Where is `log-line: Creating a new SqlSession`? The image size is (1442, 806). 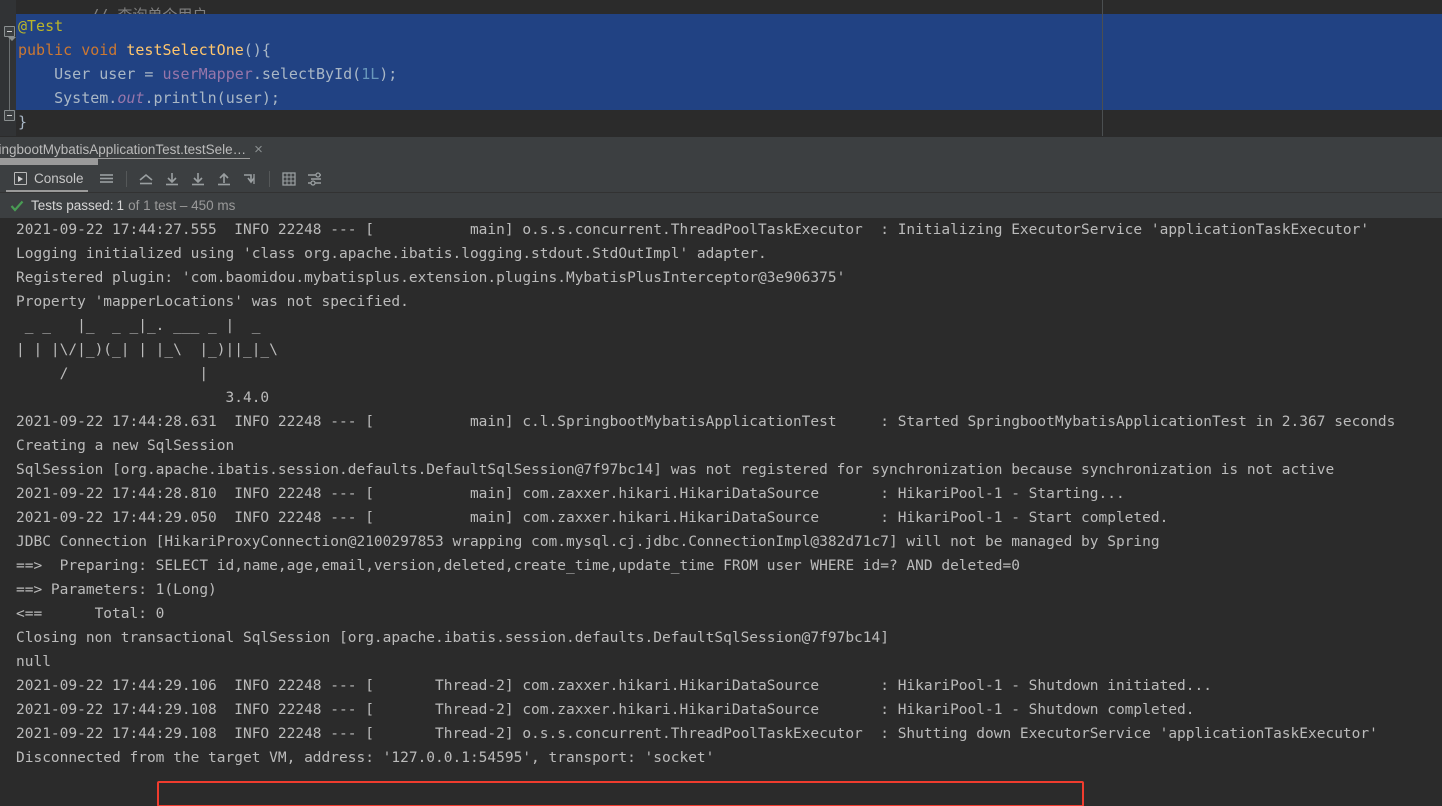
log-line: Creating a new SqlSession is located at coordinates (125, 446).